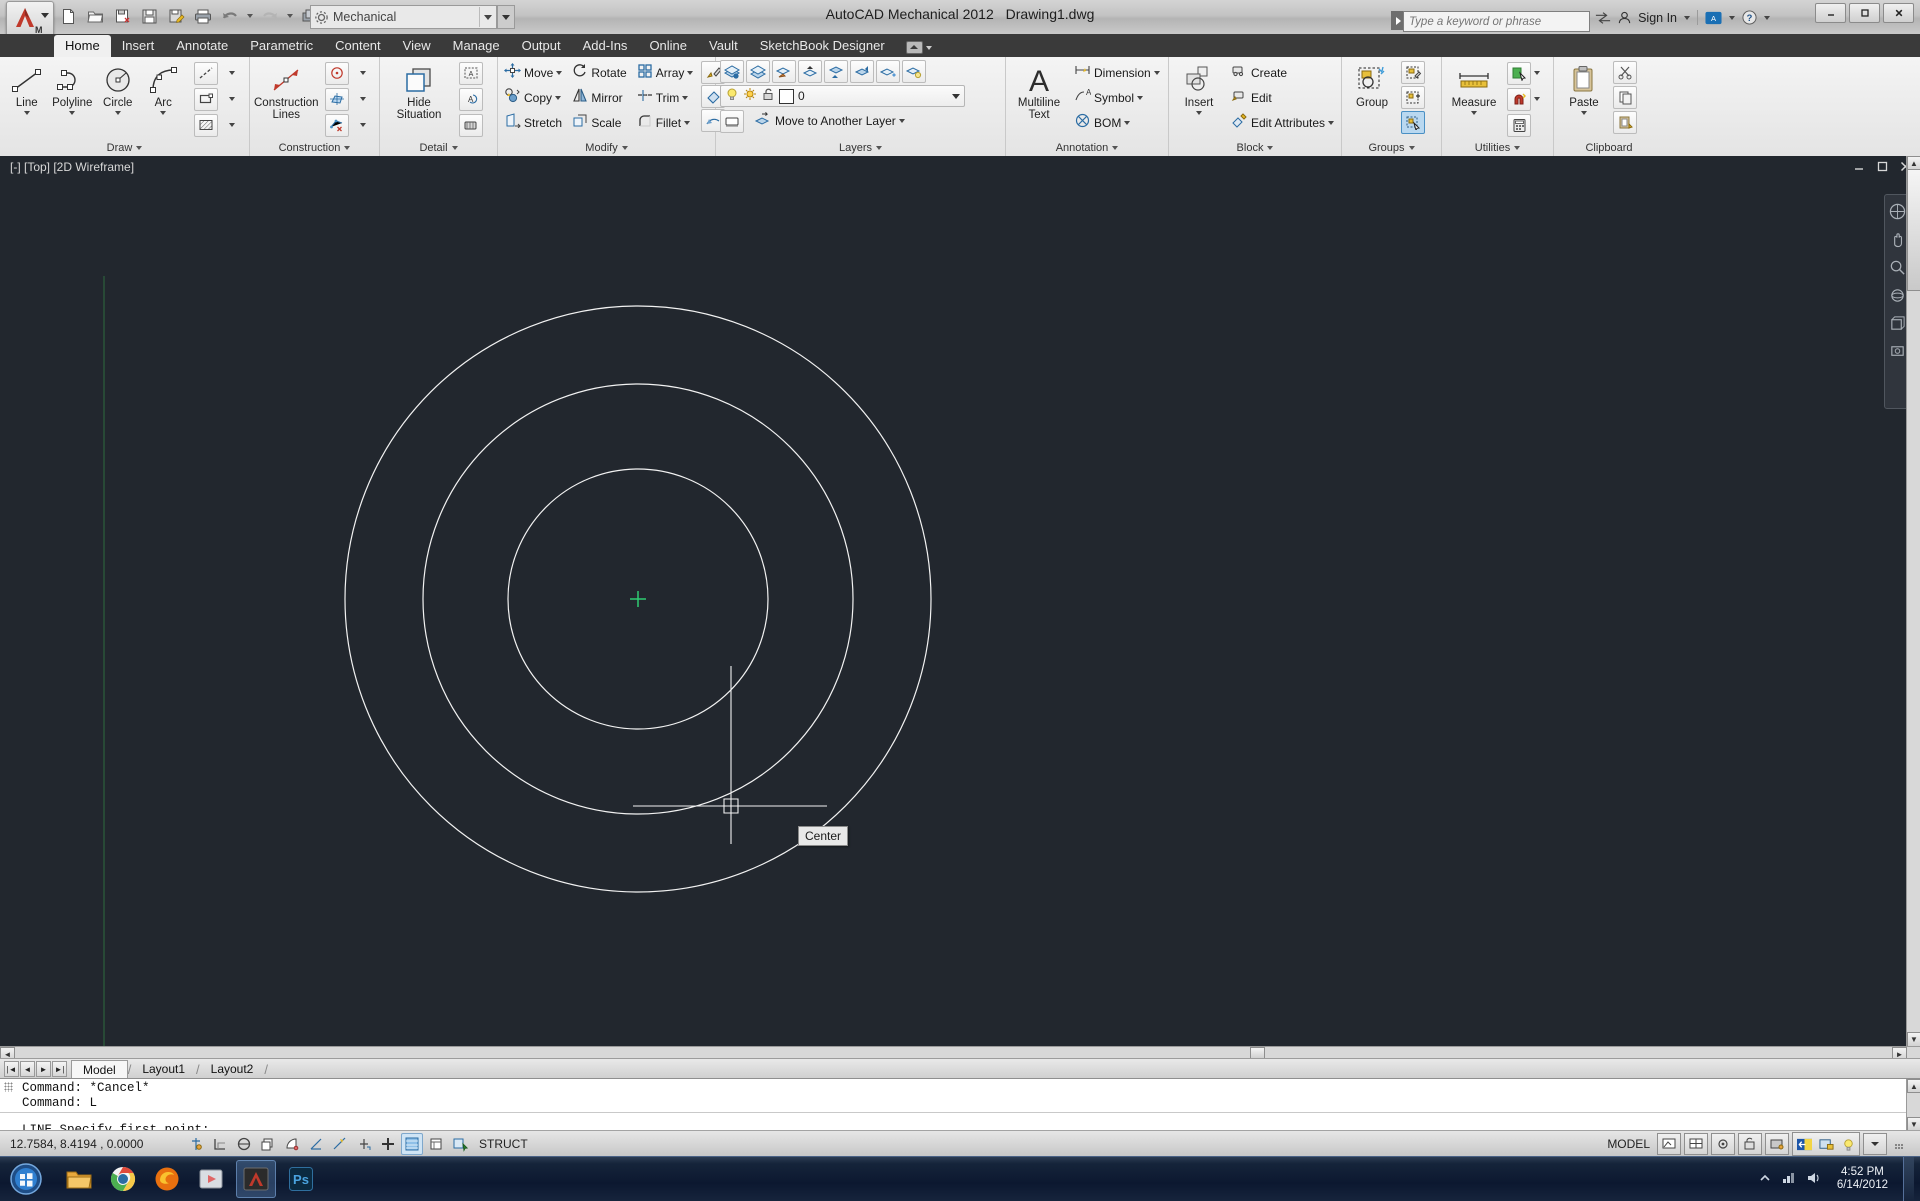  I want to click on group-edit-icon, so click(1413, 97).